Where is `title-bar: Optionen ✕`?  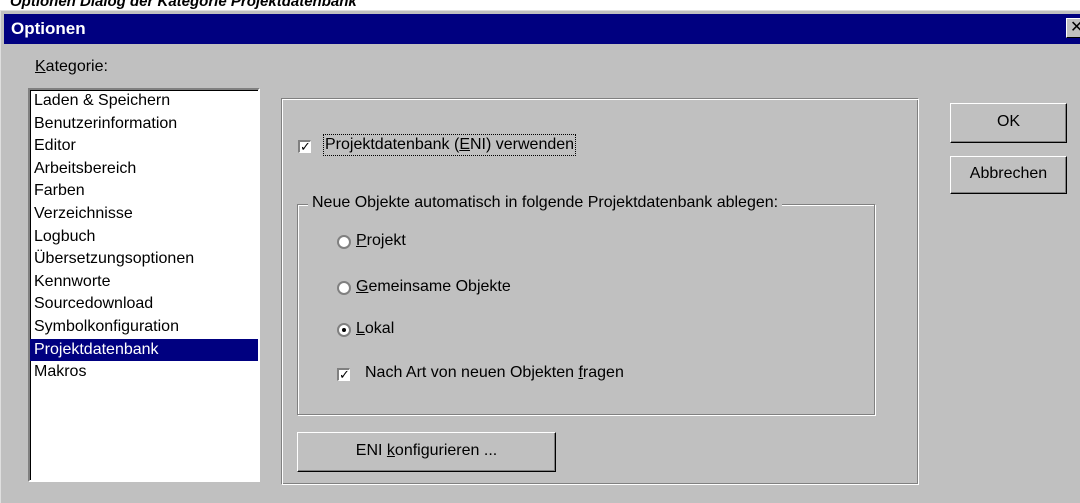 title-bar: Optionen ✕ is located at coordinates (542, 29).